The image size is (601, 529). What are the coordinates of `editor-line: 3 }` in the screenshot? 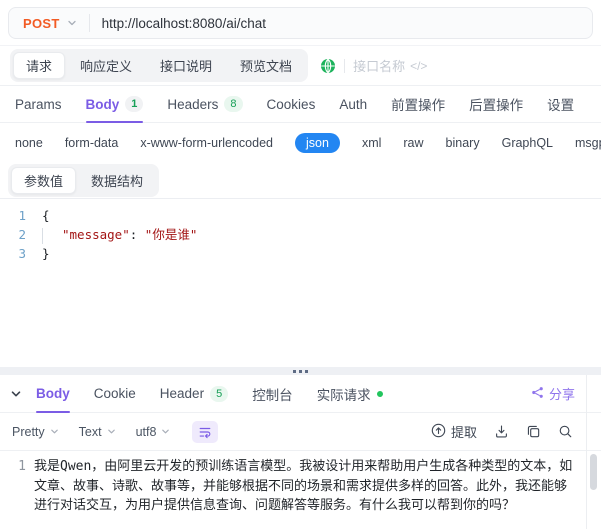 It's located at (300, 253).